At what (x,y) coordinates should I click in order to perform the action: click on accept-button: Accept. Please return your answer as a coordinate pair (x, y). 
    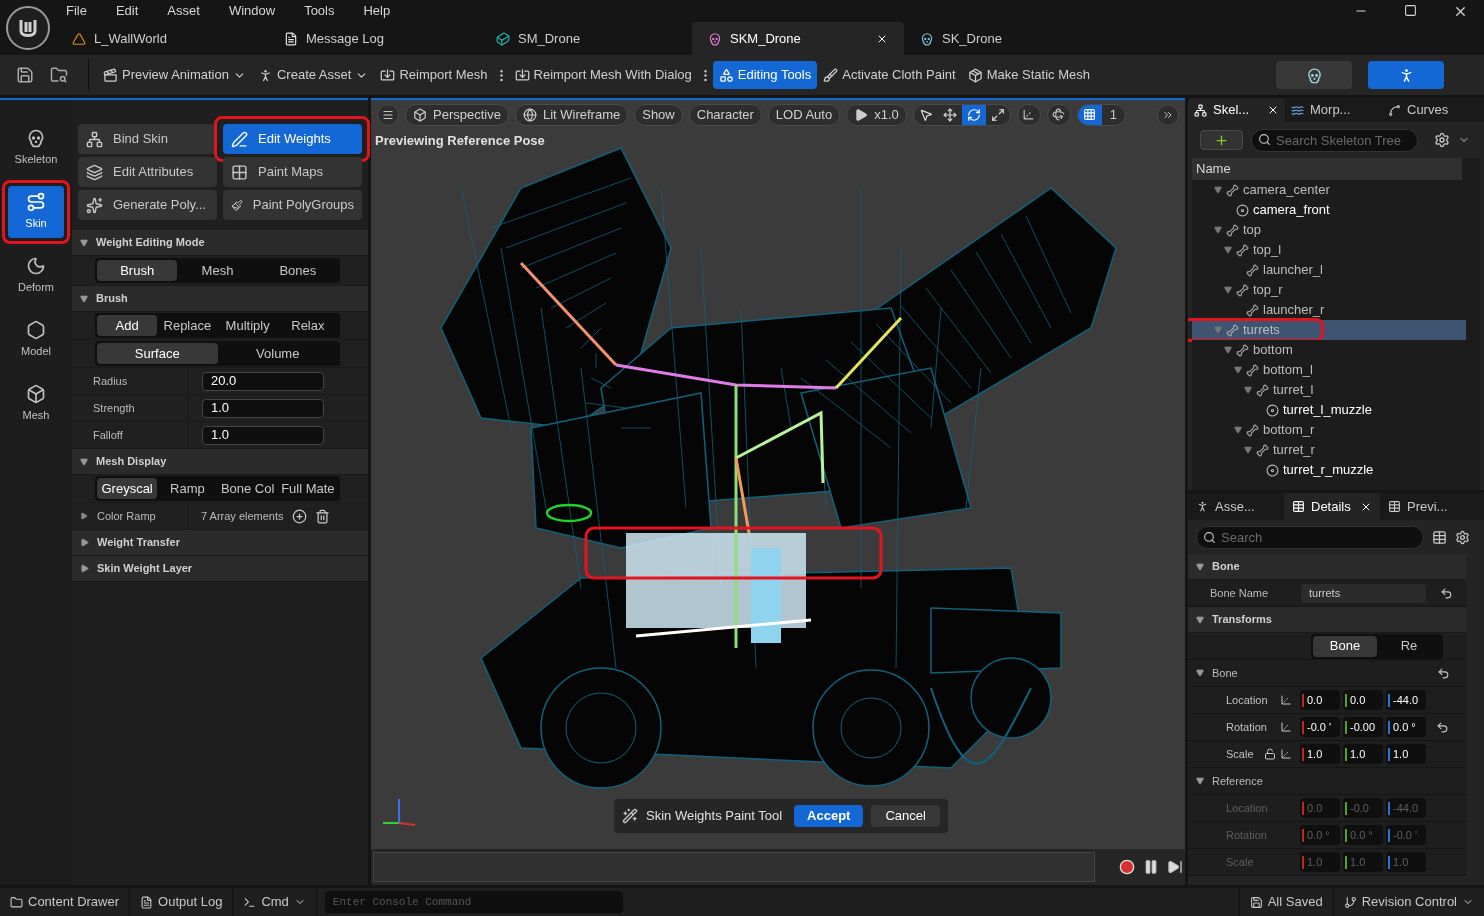
    Looking at the image, I should click on (829, 816).